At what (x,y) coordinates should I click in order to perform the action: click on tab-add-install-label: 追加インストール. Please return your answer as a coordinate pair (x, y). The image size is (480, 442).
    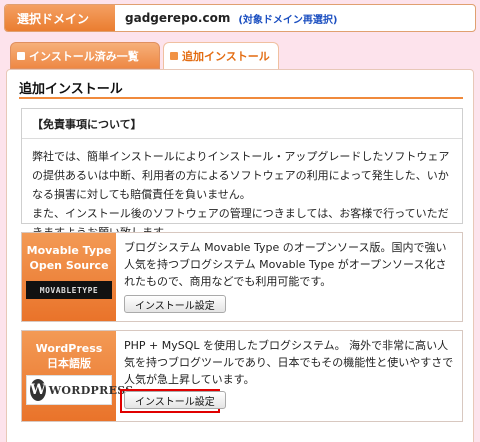
    Looking at the image, I should click on (226, 56).